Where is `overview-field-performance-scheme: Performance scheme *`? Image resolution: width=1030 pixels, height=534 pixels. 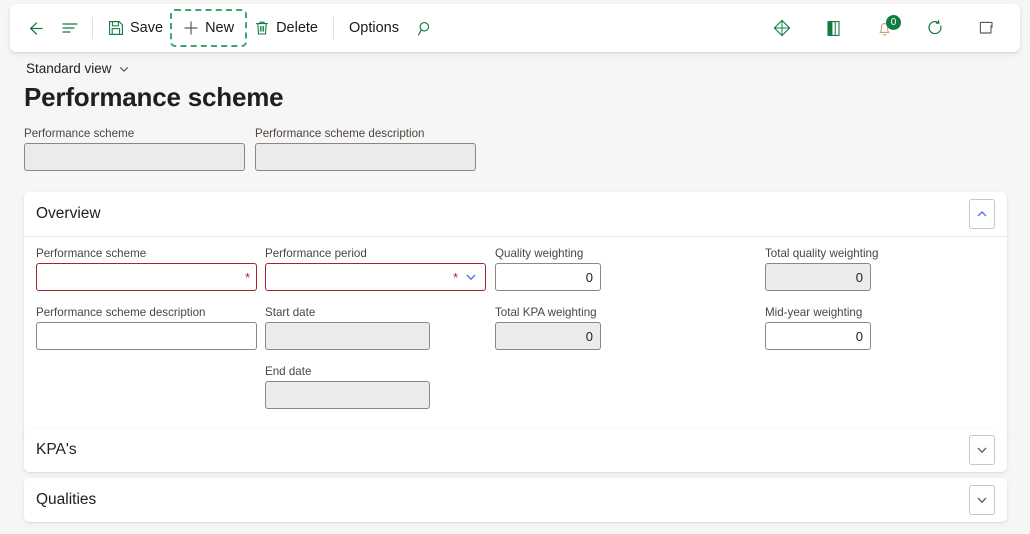
overview-field-performance-scheme: Performance scheme * is located at coordinates (146, 269).